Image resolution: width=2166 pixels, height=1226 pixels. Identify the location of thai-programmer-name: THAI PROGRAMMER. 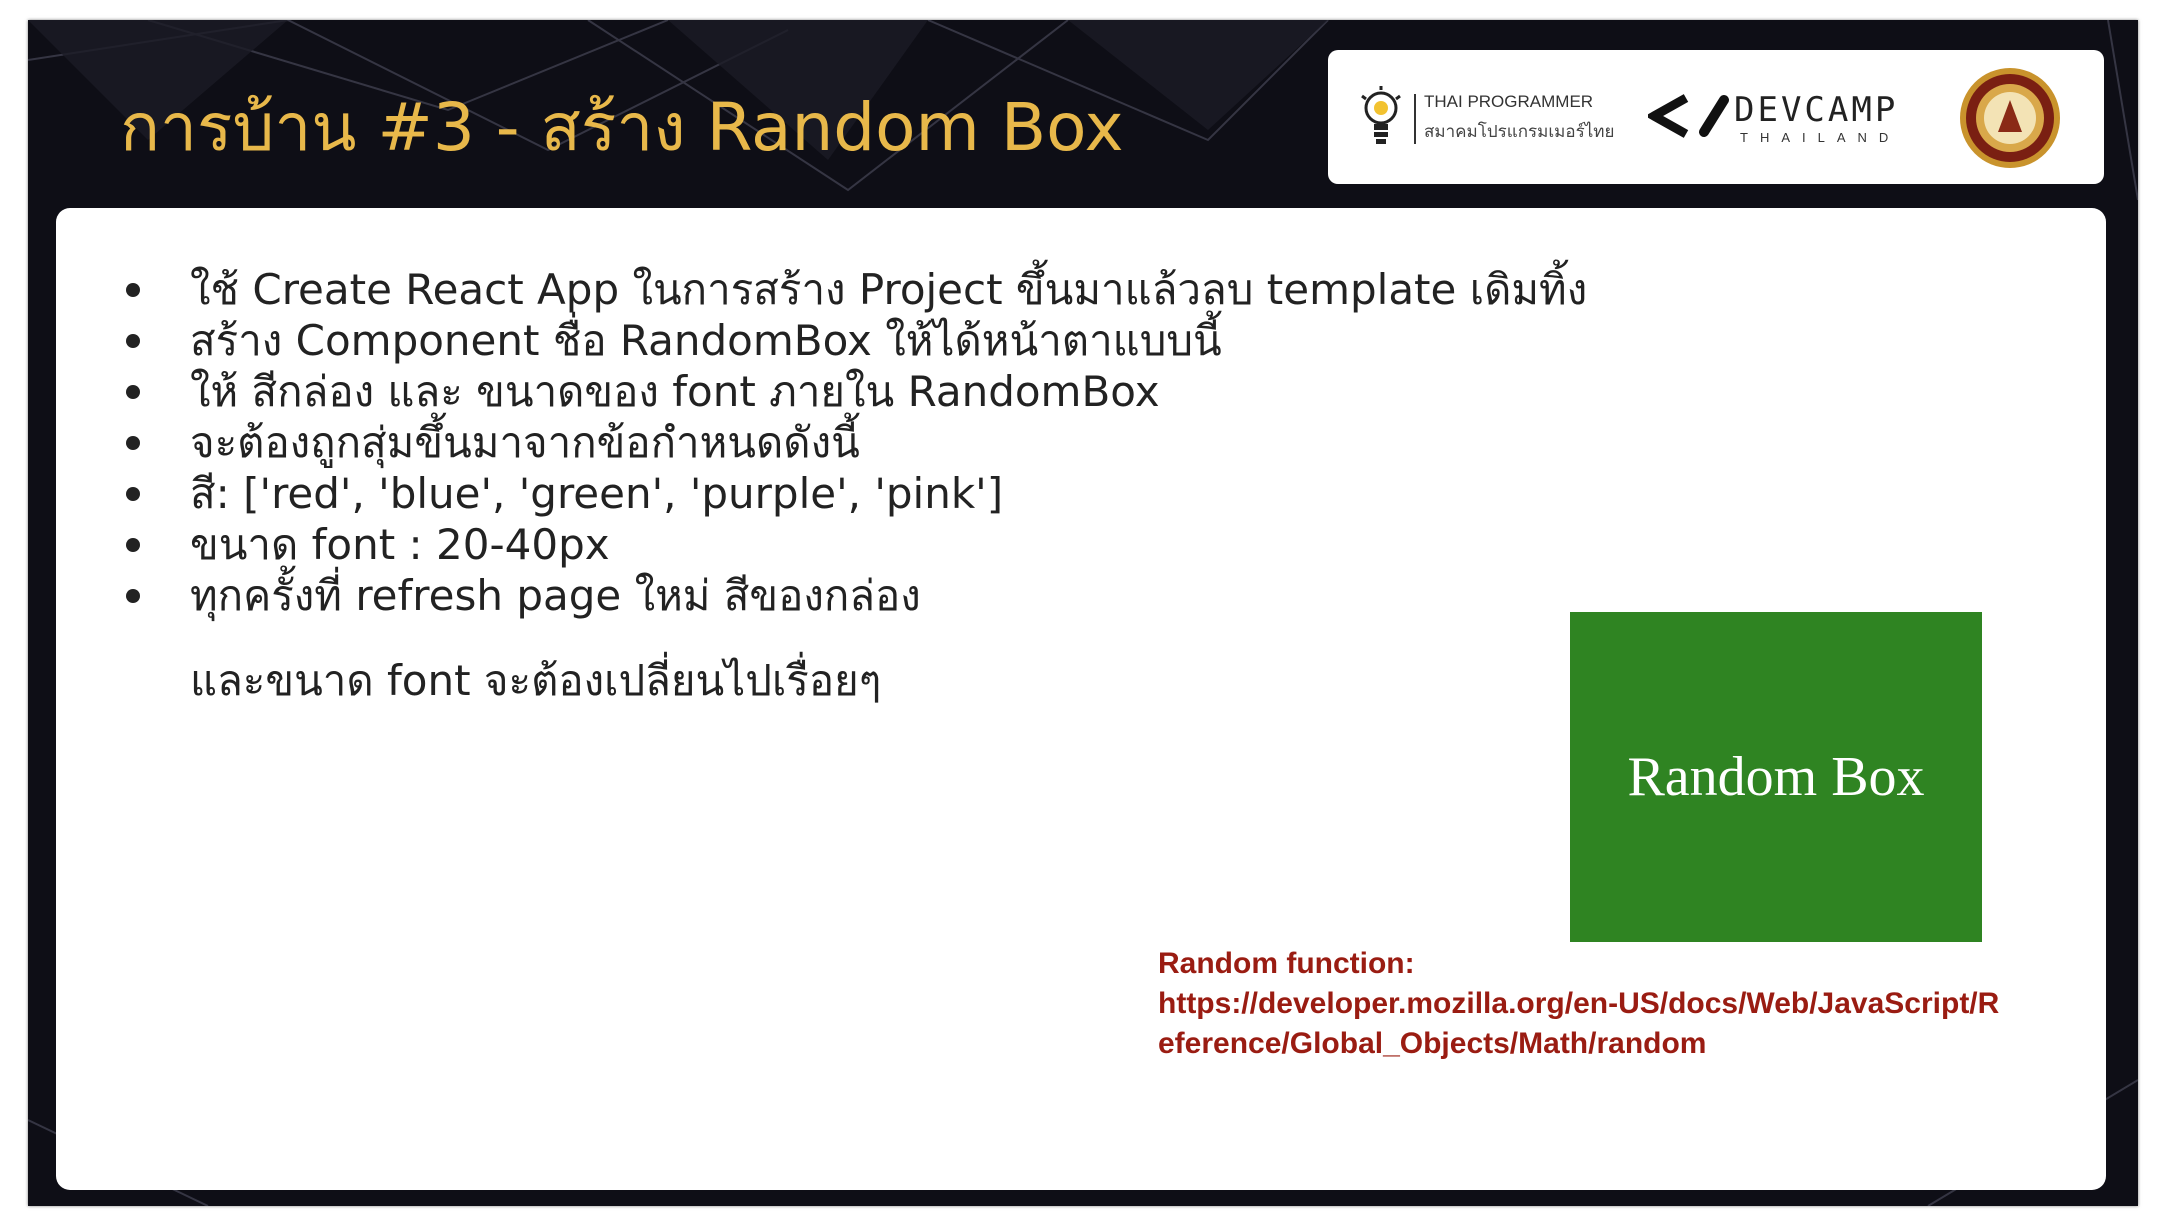
(1509, 101).